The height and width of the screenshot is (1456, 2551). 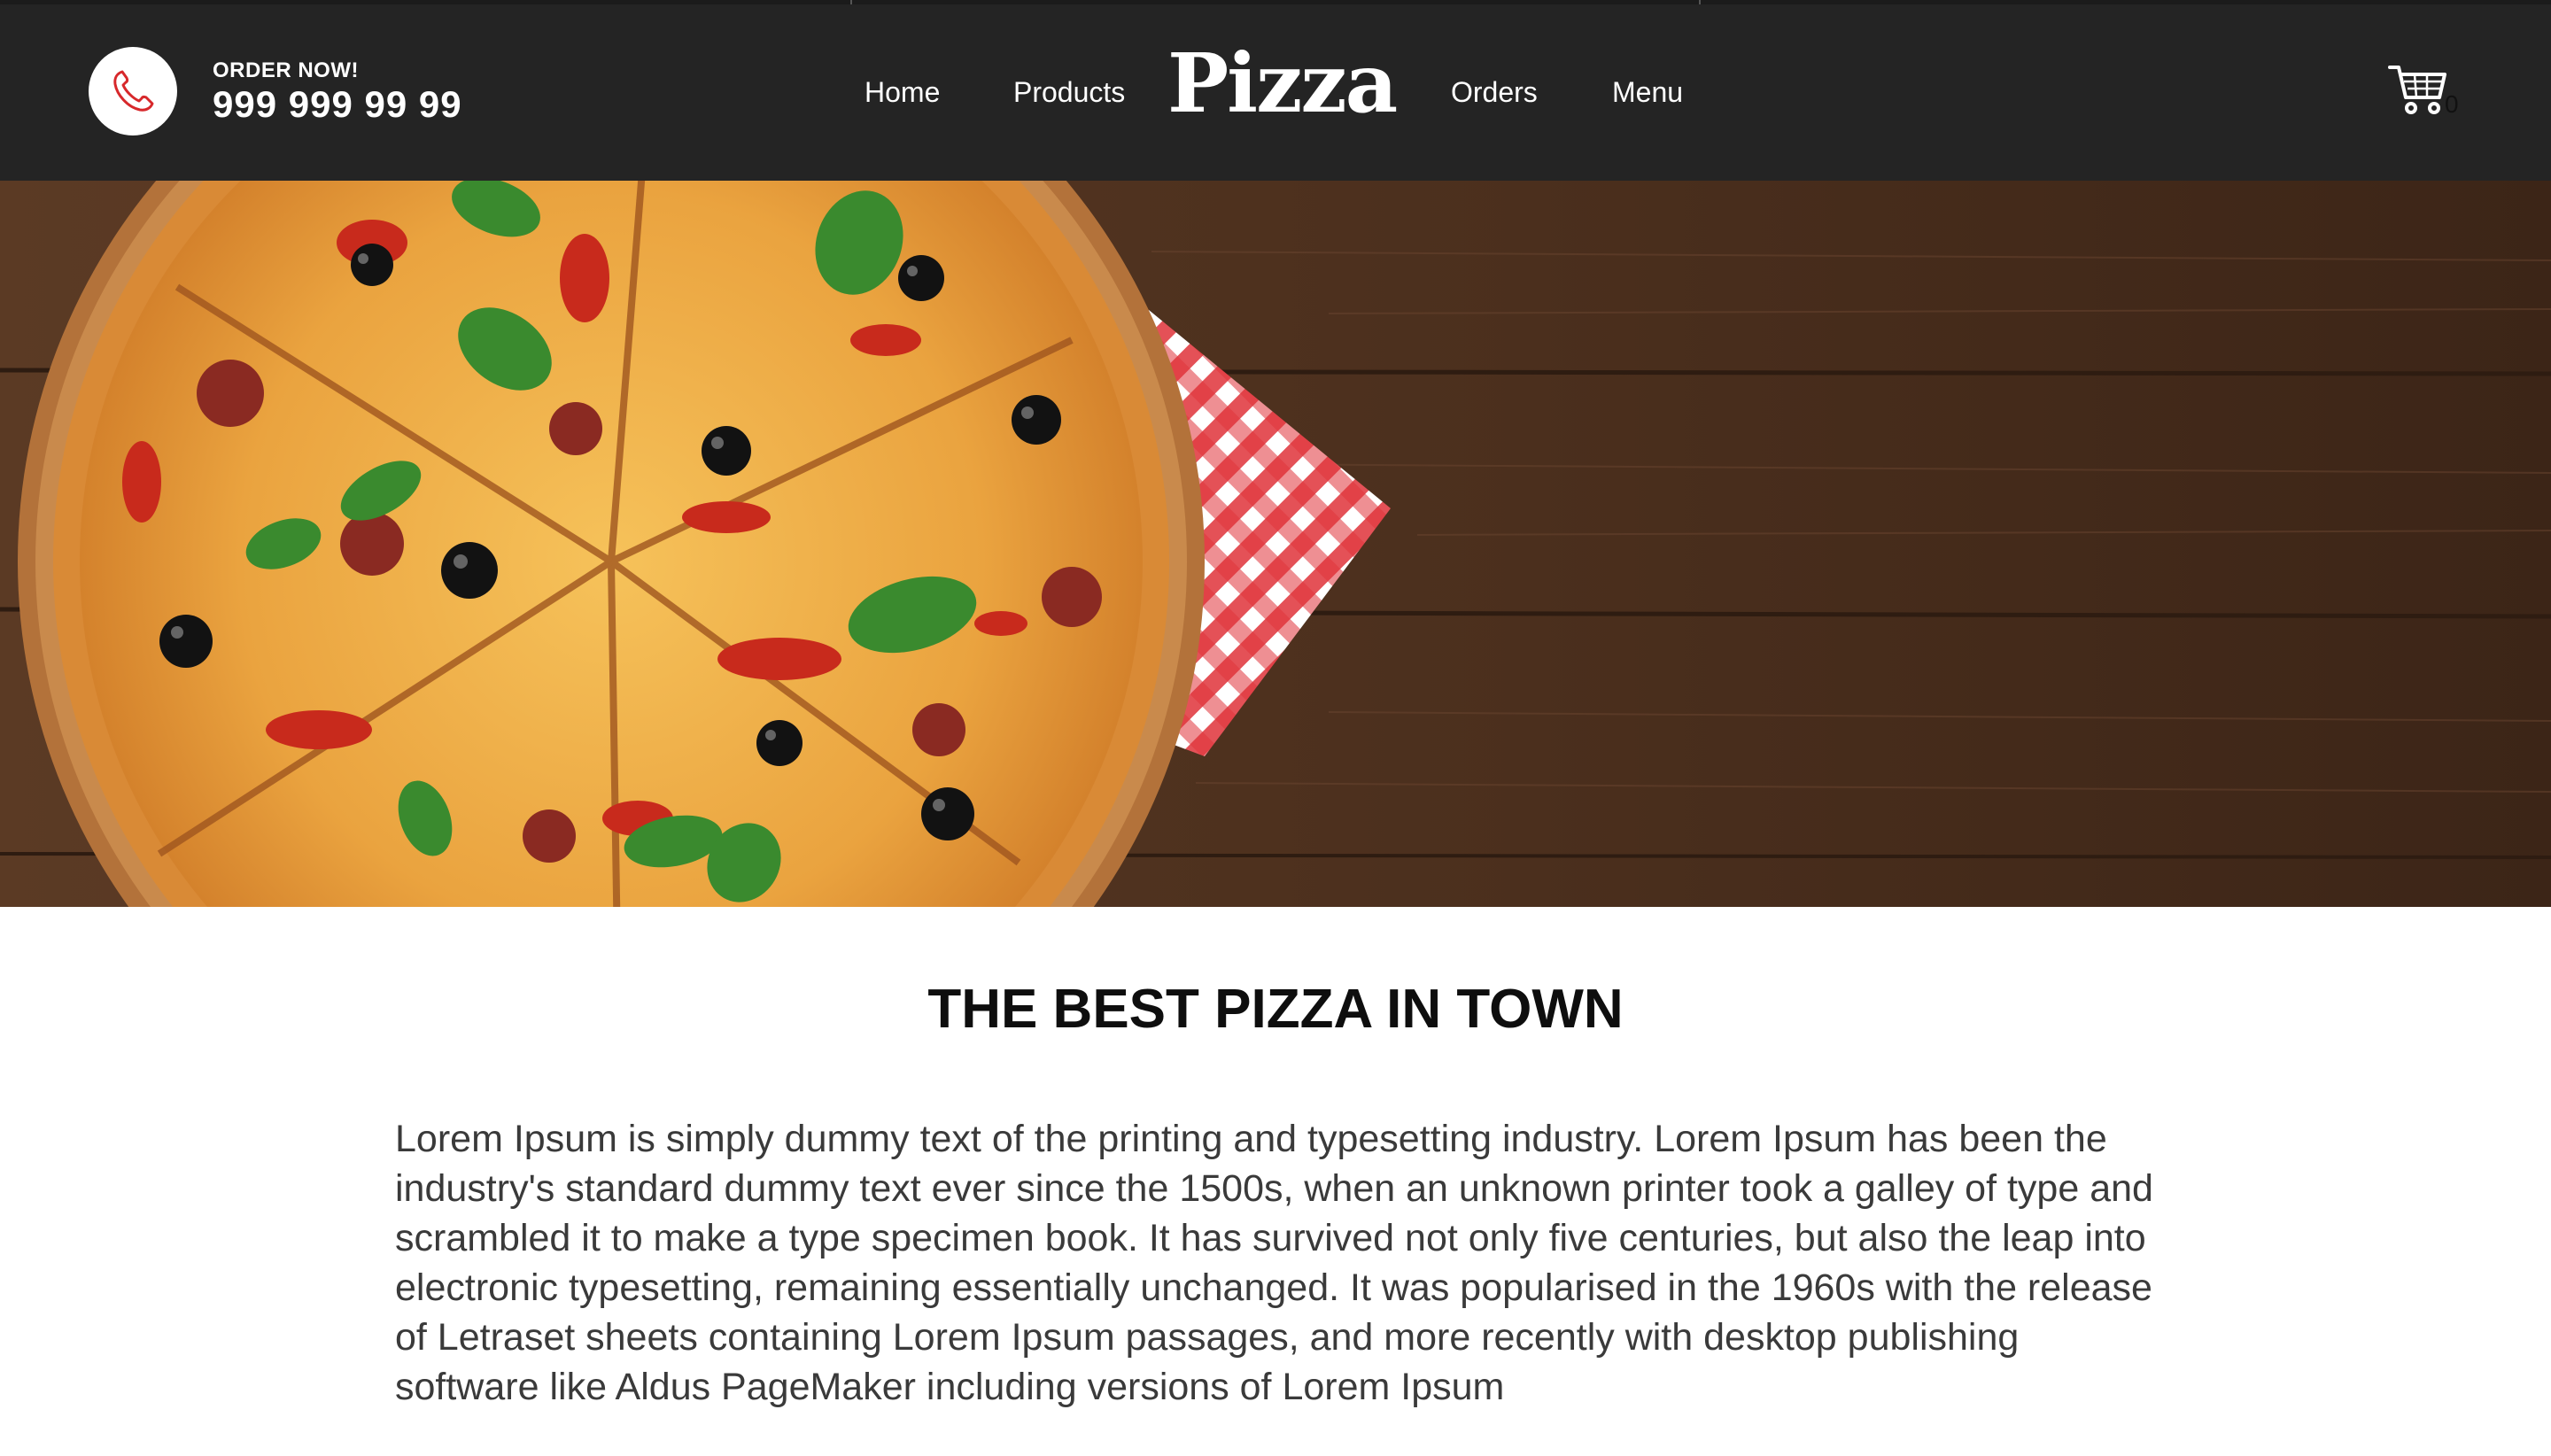 I want to click on order-now-label: ORDER NOW!, so click(x=286, y=70).